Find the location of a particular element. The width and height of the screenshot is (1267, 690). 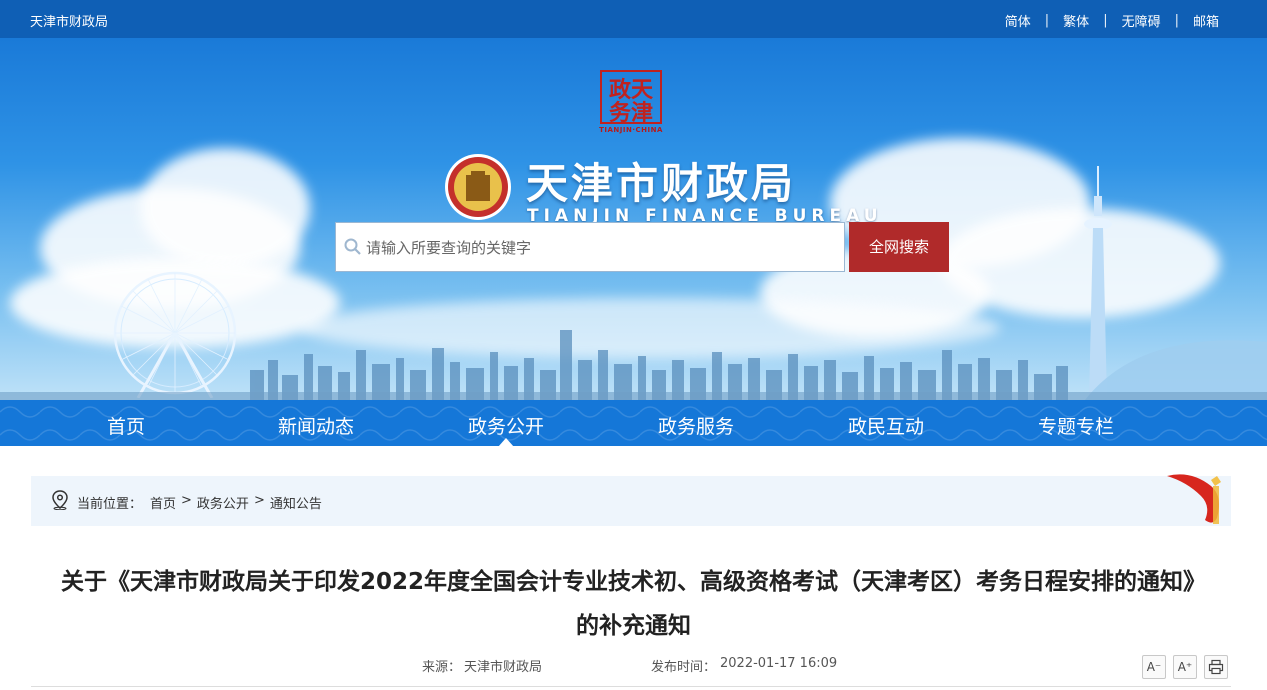

search-button: 全网搜索 is located at coordinates (899, 247).